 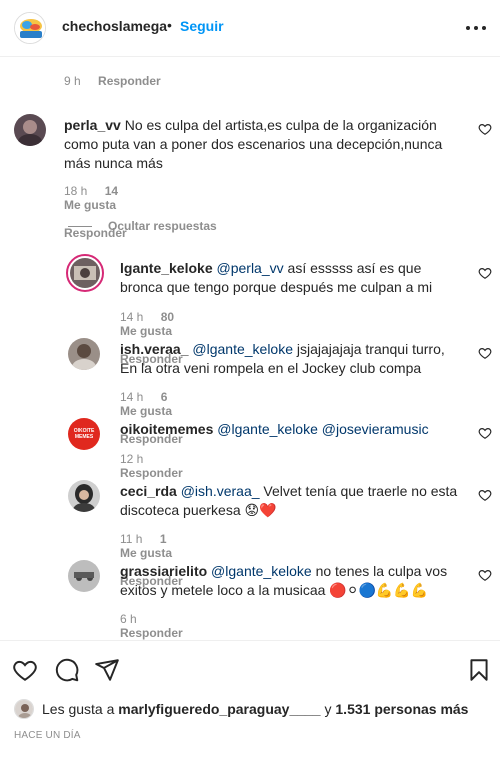 What do you see at coordinates (260, 510) in the screenshot?
I see `reply-emoji: 😟❤️` at bounding box center [260, 510].